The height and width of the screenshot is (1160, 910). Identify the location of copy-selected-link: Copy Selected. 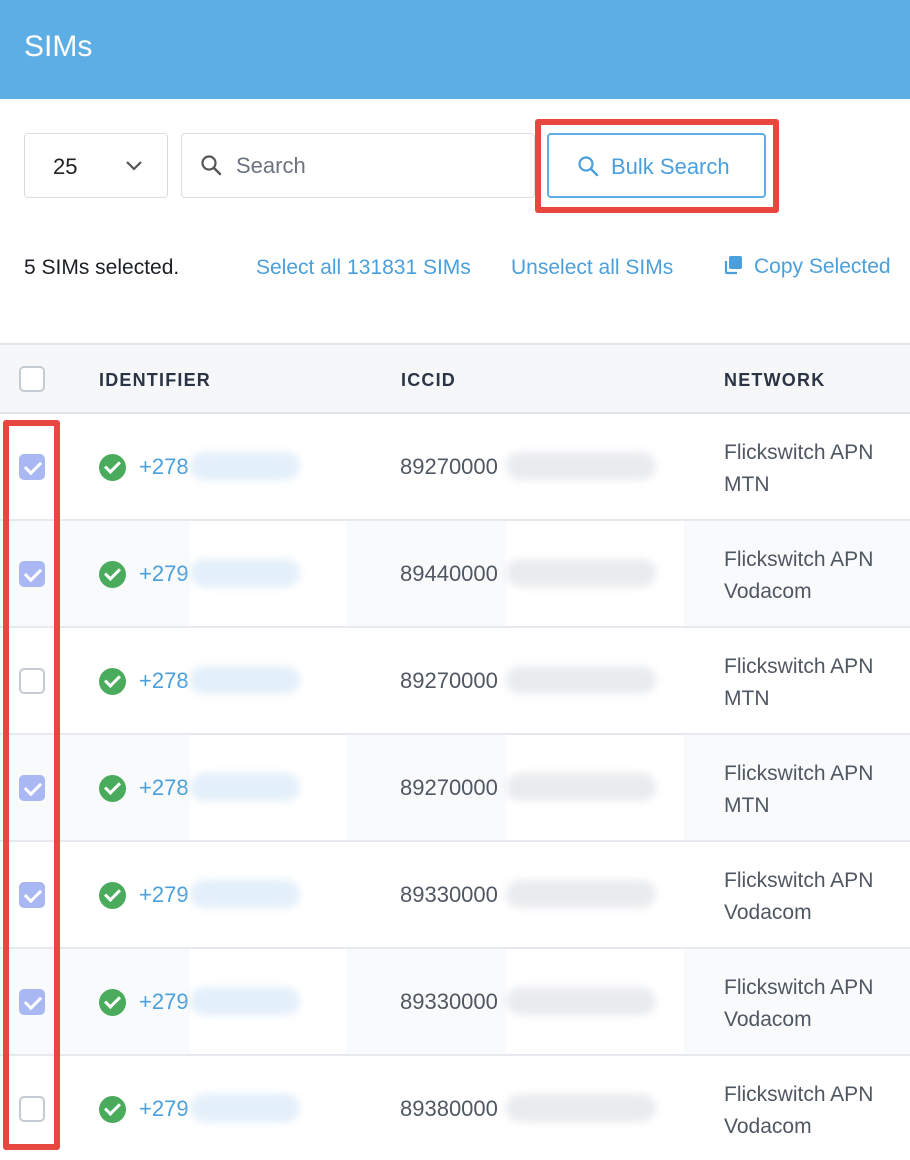
(806, 269).